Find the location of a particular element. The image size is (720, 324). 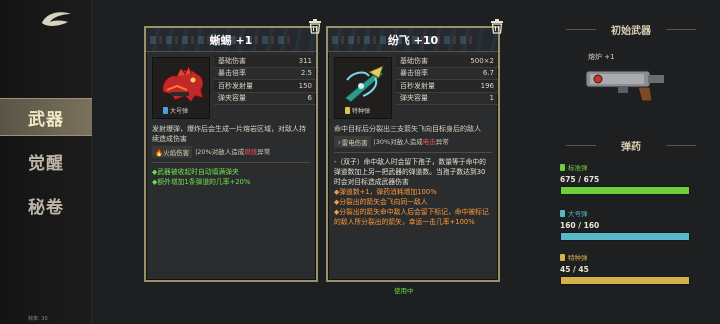

stat-row: 百秒发射量 150 is located at coordinates (265, 86).